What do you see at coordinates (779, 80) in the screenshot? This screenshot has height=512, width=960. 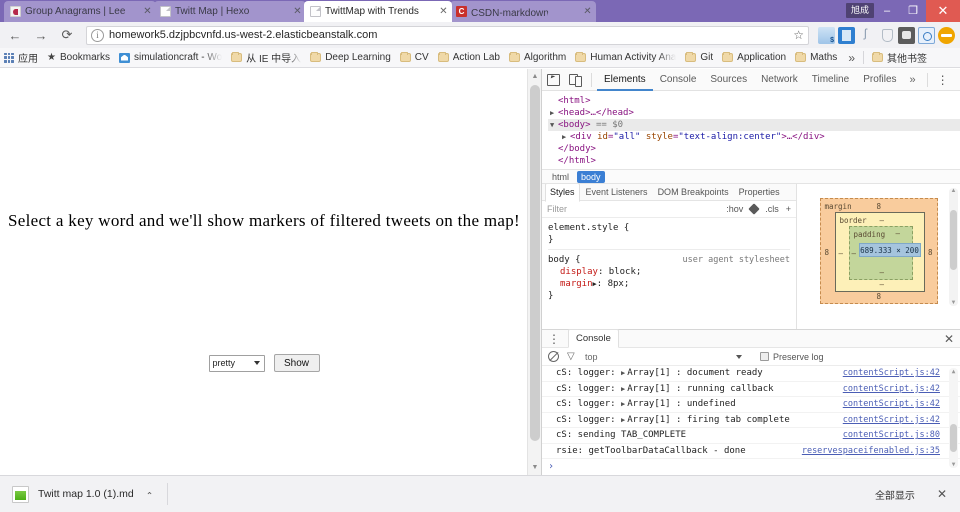 I see `devtools-tab-network: Network` at bounding box center [779, 80].